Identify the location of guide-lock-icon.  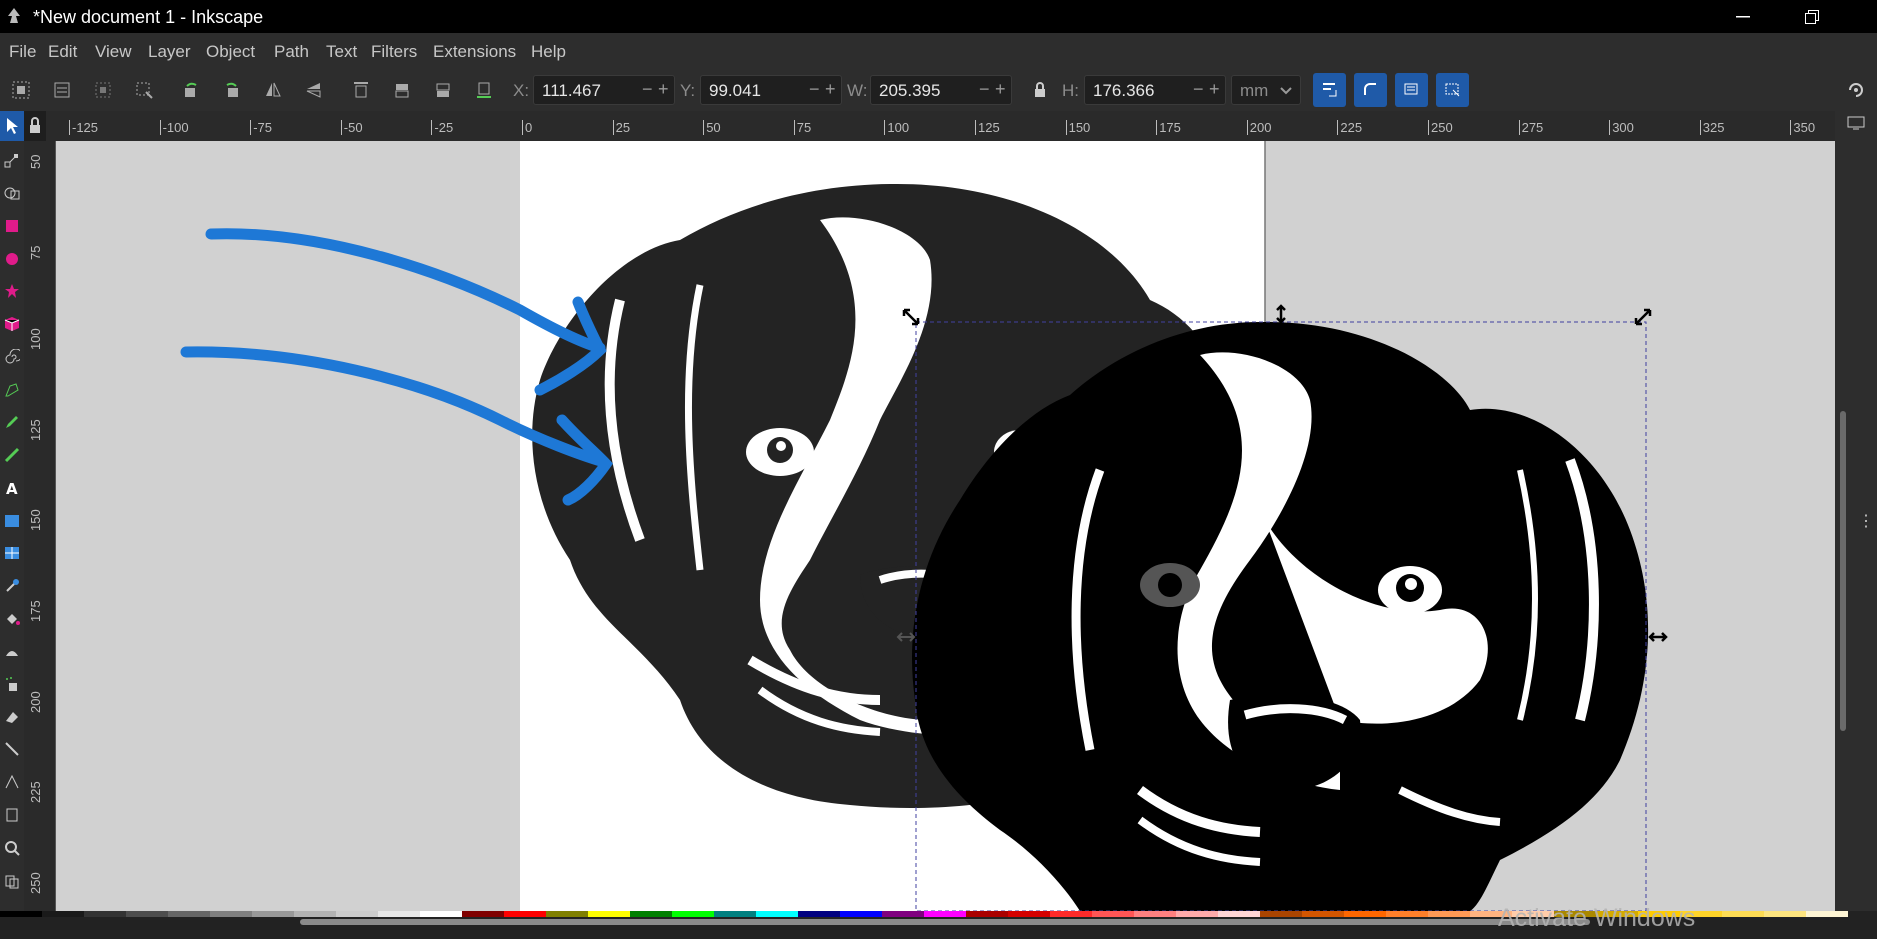
(35, 126).